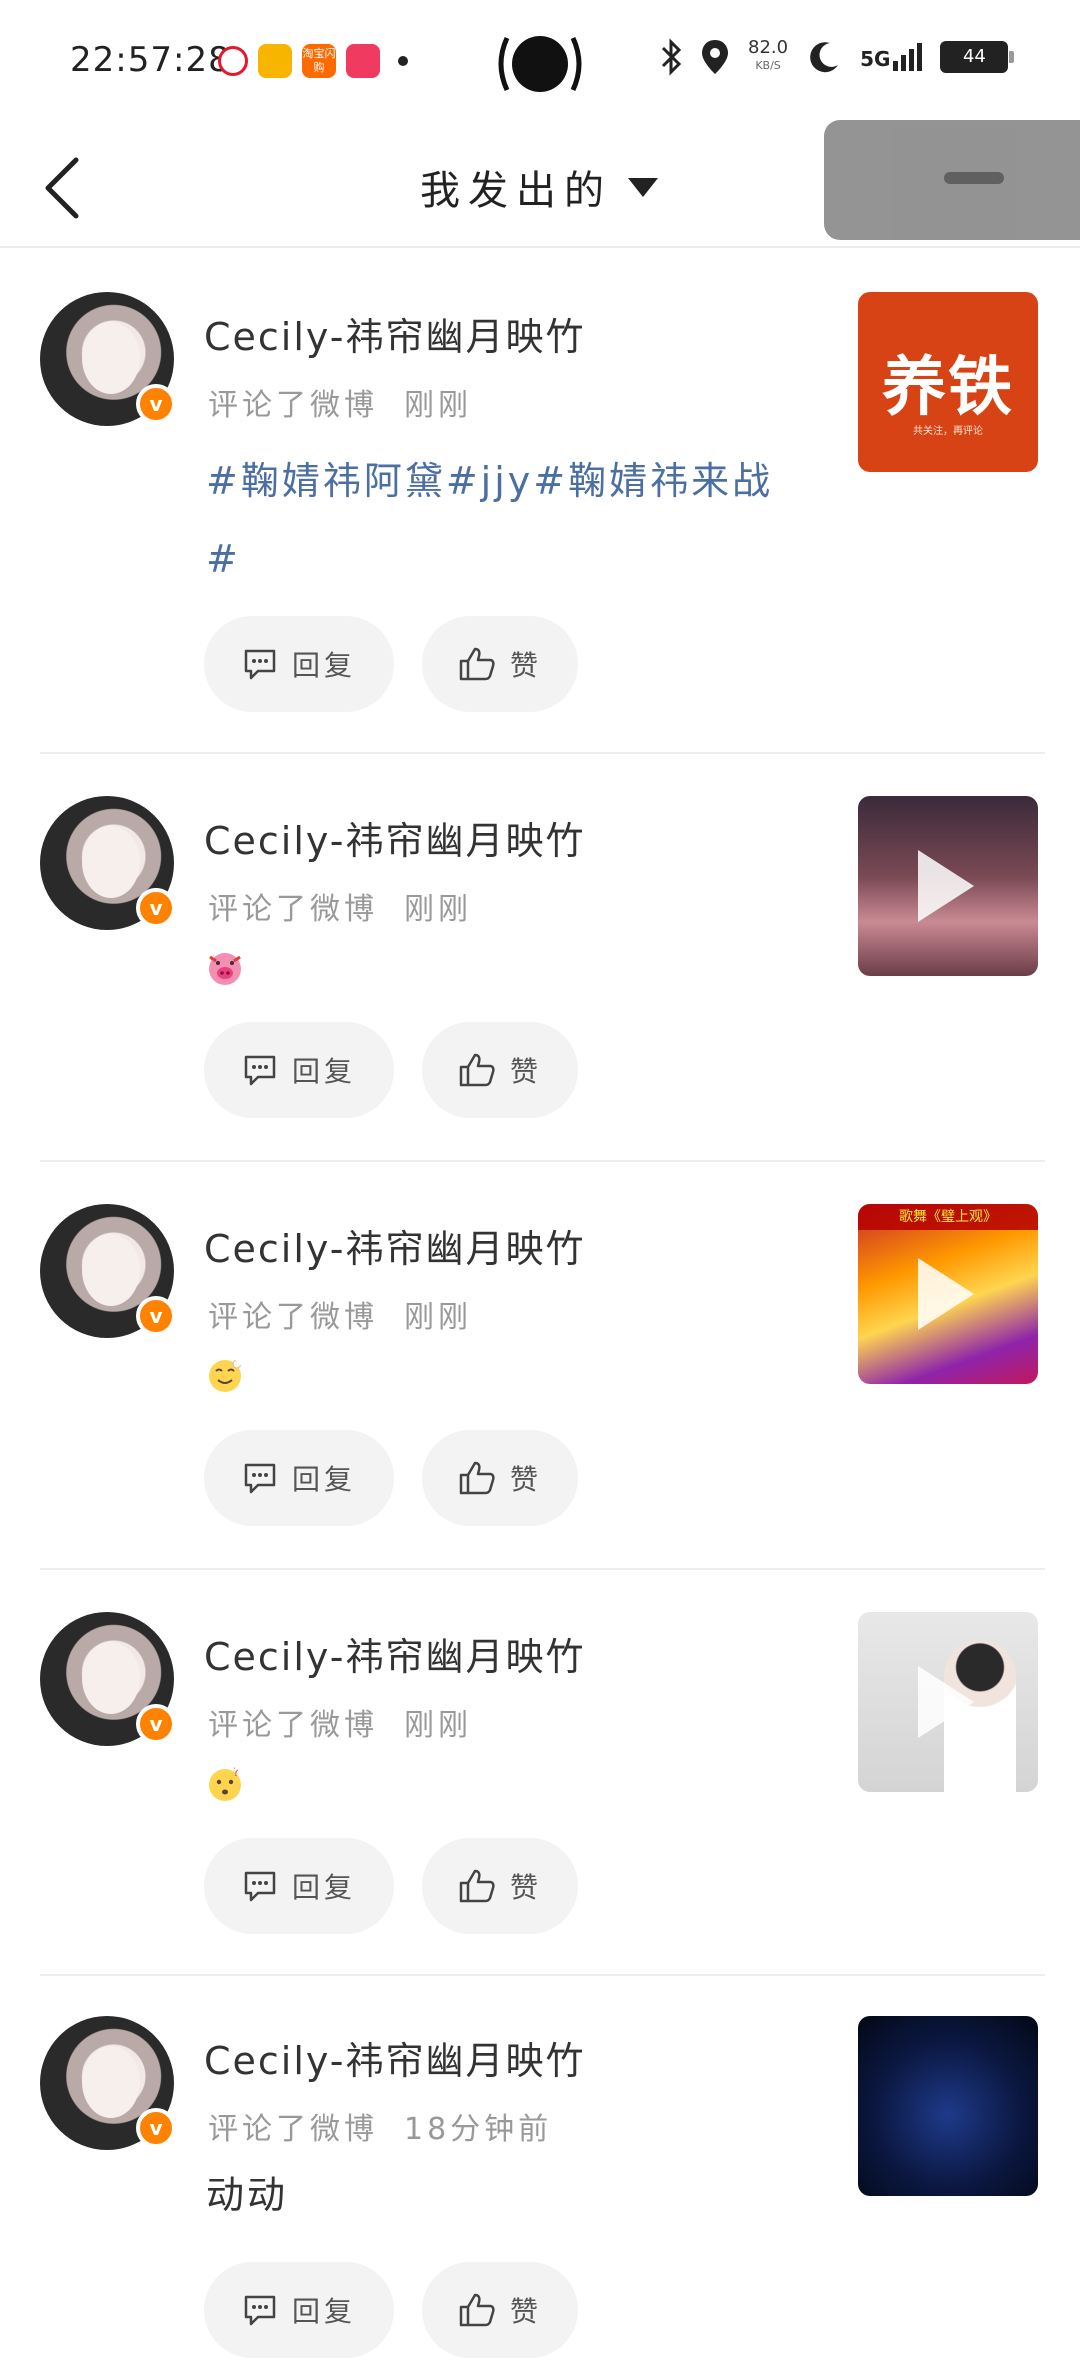  Describe the element at coordinates (380, 2129) in the screenshot. I see `comment-meta: 评论了微博 18分钟前` at that location.